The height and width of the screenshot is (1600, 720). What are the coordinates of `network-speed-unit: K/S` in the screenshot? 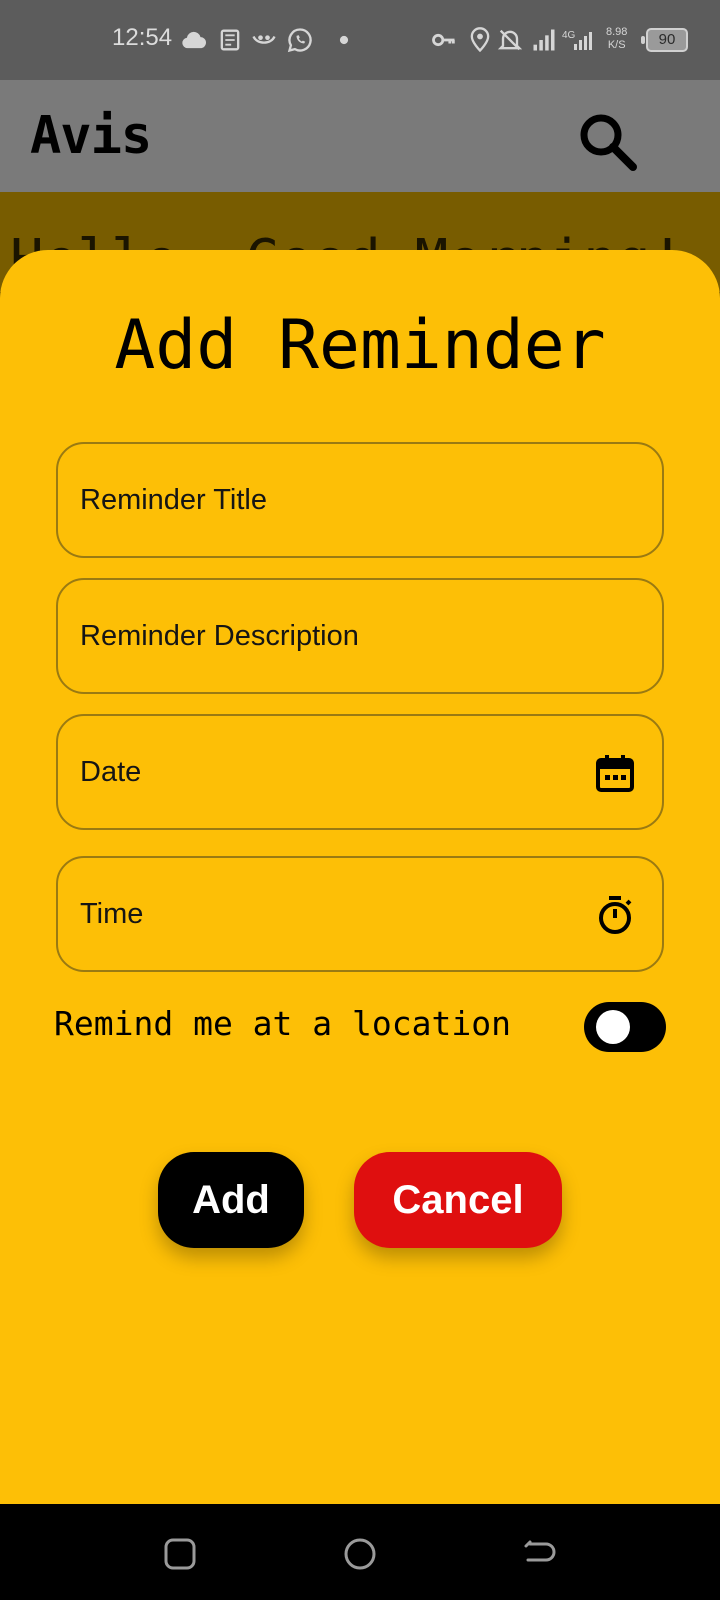 It's located at (616, 45).